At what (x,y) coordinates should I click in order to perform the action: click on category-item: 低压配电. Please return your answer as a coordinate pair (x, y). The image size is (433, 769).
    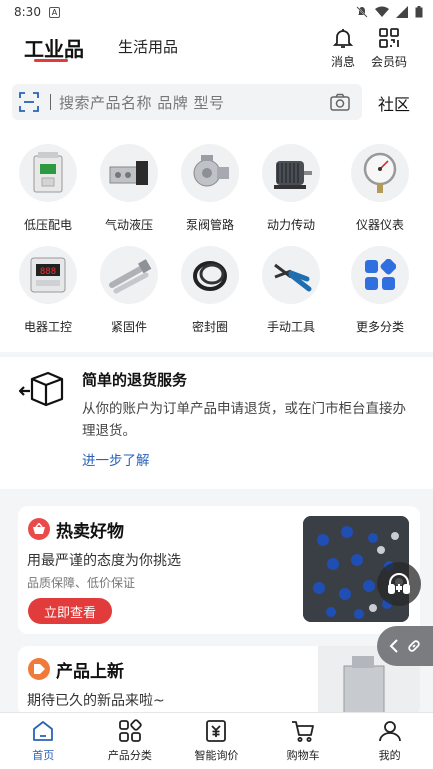
    Looking at the image, I should click on (48, 188).